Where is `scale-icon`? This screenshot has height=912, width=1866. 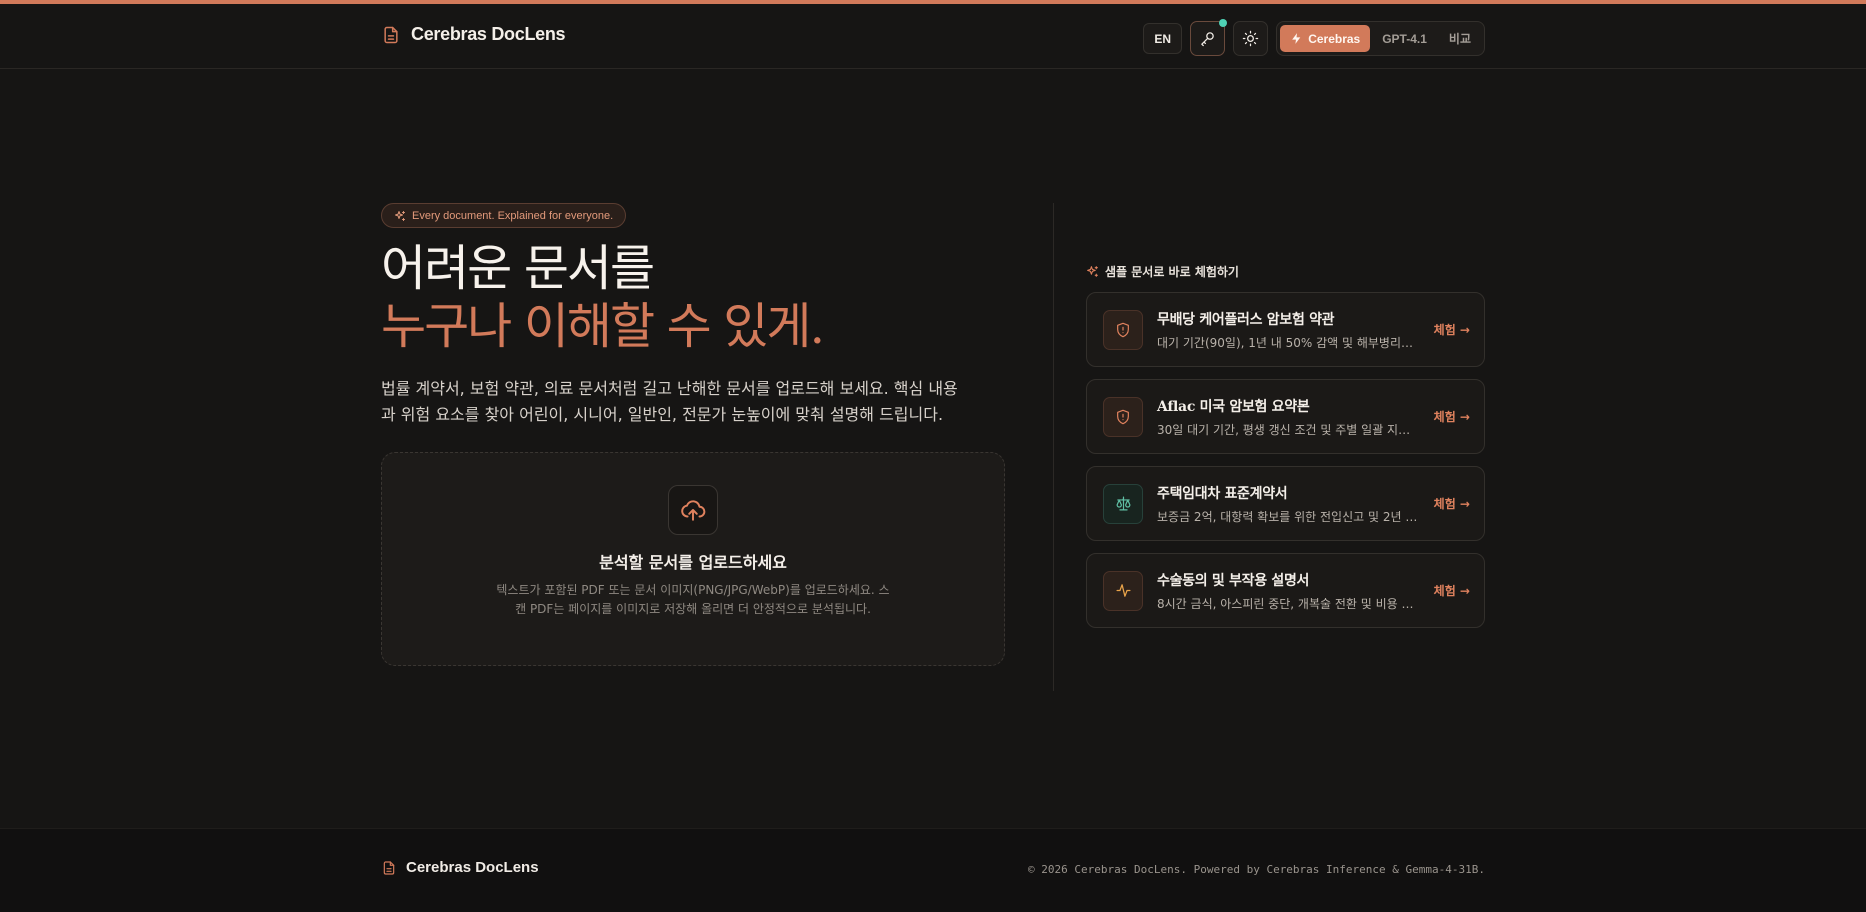
scale-icon is located at coordinates (1123, 503).